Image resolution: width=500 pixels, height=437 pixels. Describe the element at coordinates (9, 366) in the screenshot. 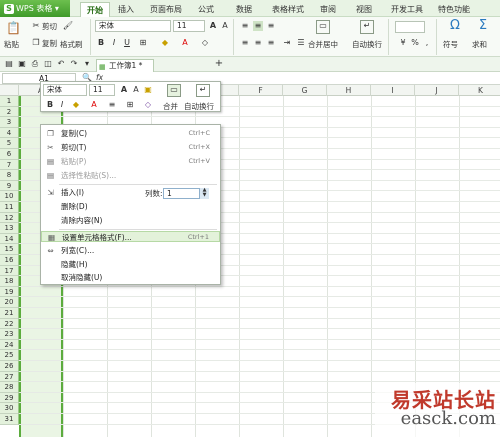

I see `row-header: 26` at that location.